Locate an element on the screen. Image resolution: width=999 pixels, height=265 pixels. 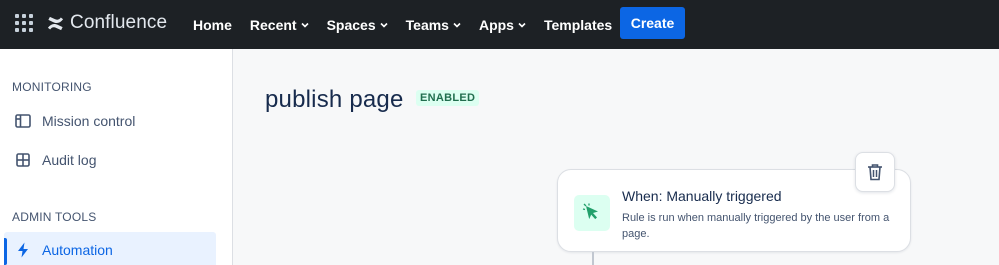
nav-teams-label: Teams is located at coordinates (427, 24).